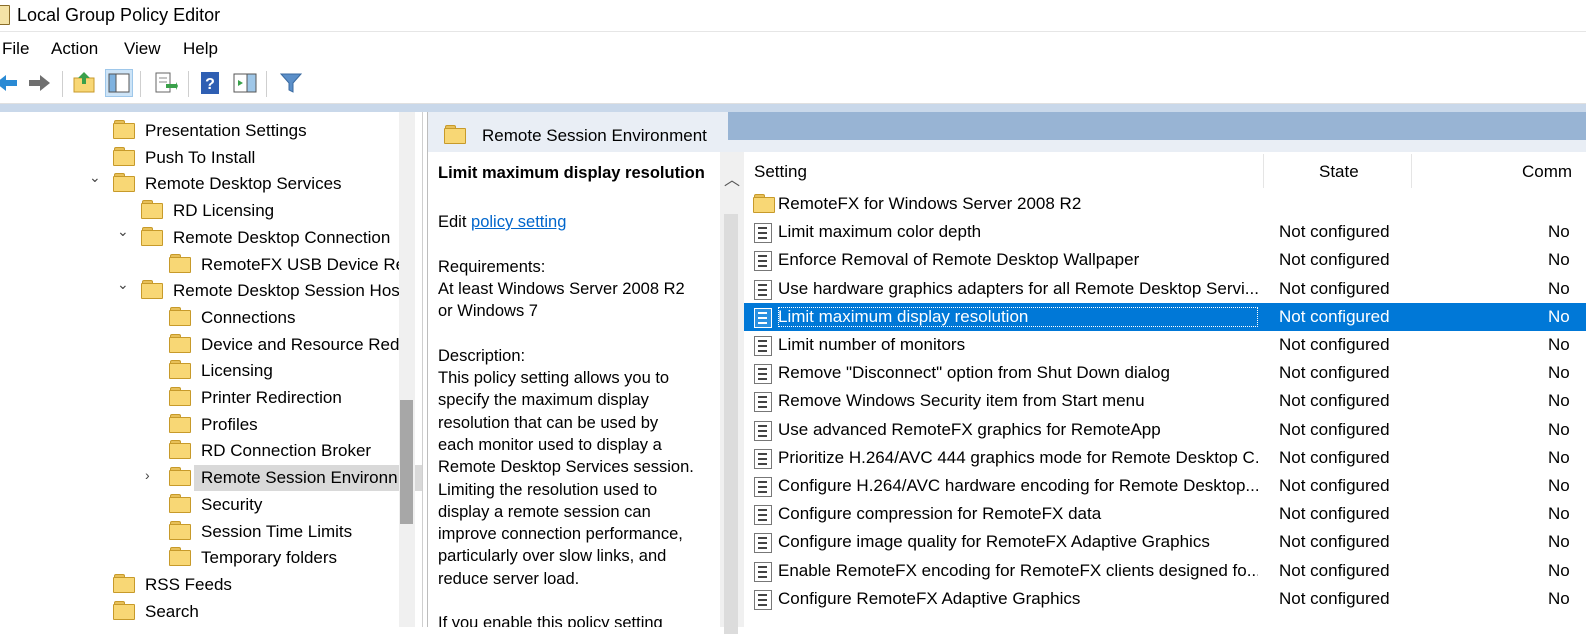  Describe the element at coordinates (880, 232) in the screenshot. I see `setting-name: Limit maximum color depth` at that location.